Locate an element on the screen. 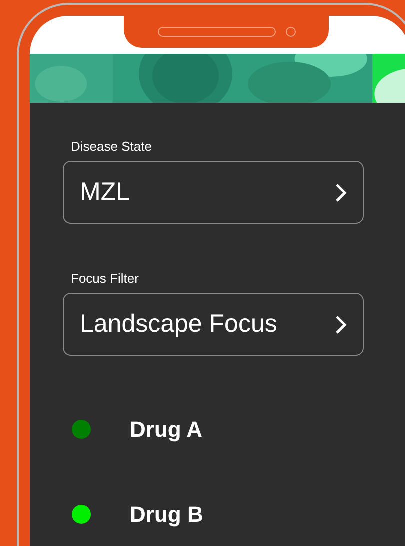 The height and width of the screenshot is (546, 405). select-field: MZL is located at coordinates (213, 192).